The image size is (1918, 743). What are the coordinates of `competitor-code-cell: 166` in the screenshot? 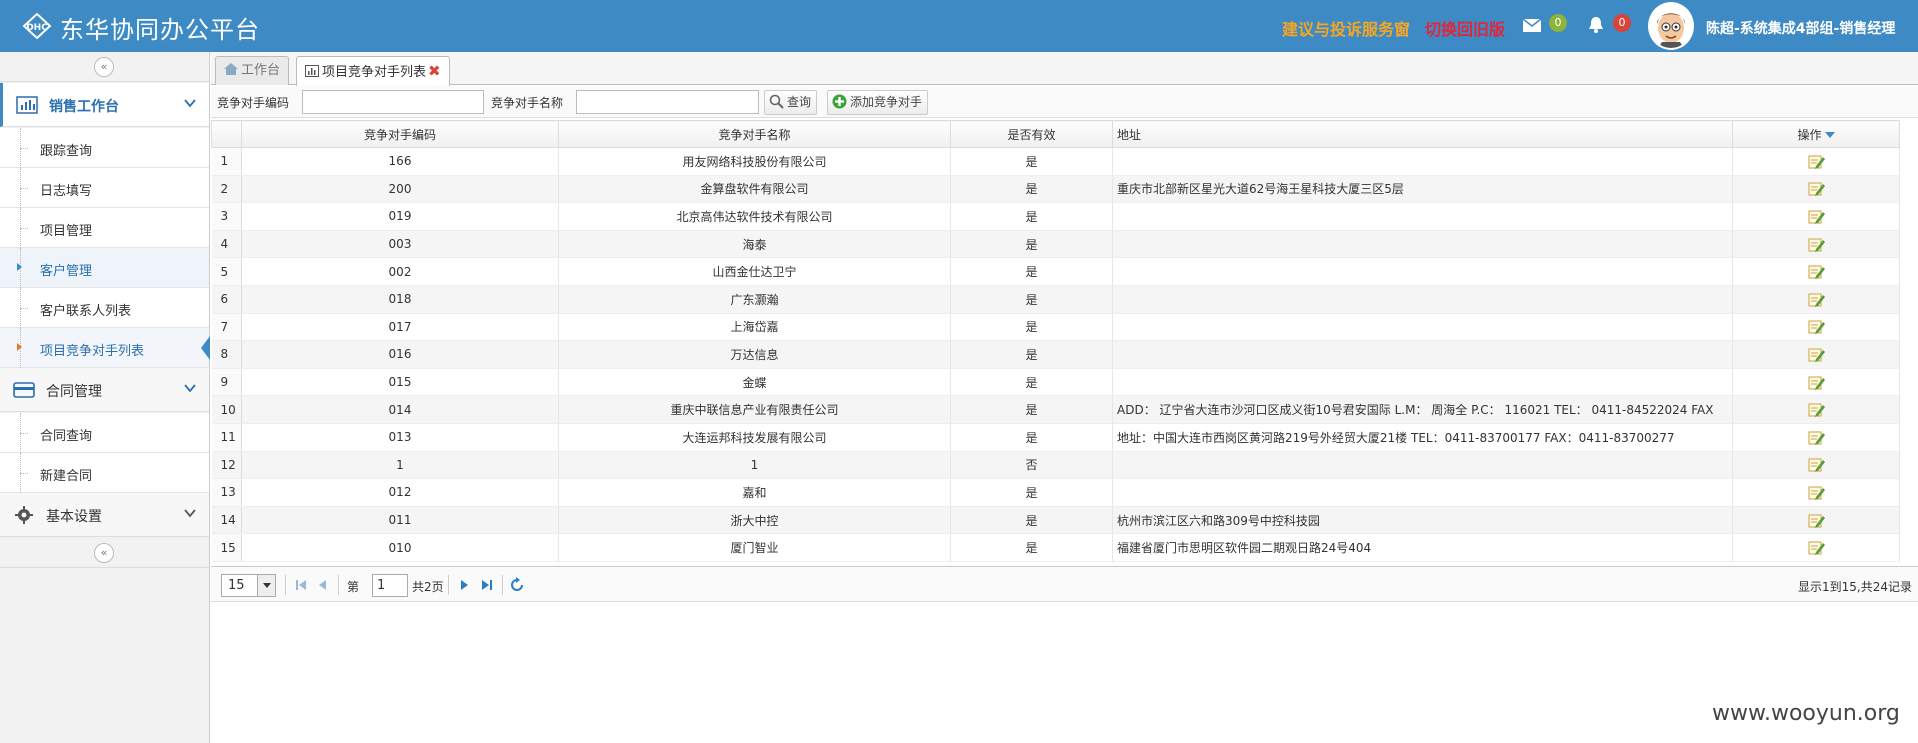 It's located at (400, 161).